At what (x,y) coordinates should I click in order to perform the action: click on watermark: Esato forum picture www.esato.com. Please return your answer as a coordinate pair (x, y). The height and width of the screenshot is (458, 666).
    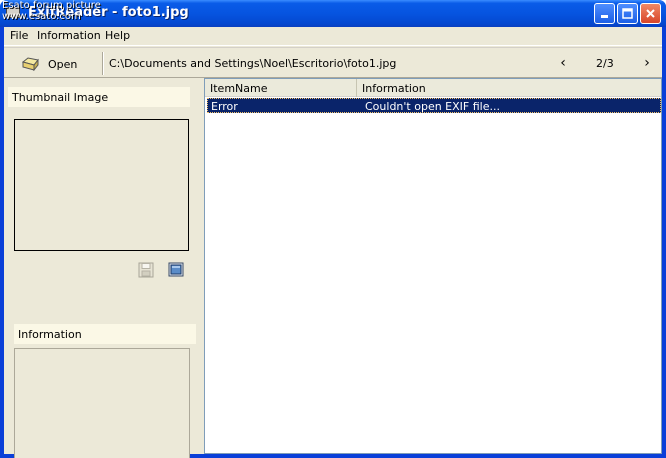
    Looking at the image, I should click on (51, 11).